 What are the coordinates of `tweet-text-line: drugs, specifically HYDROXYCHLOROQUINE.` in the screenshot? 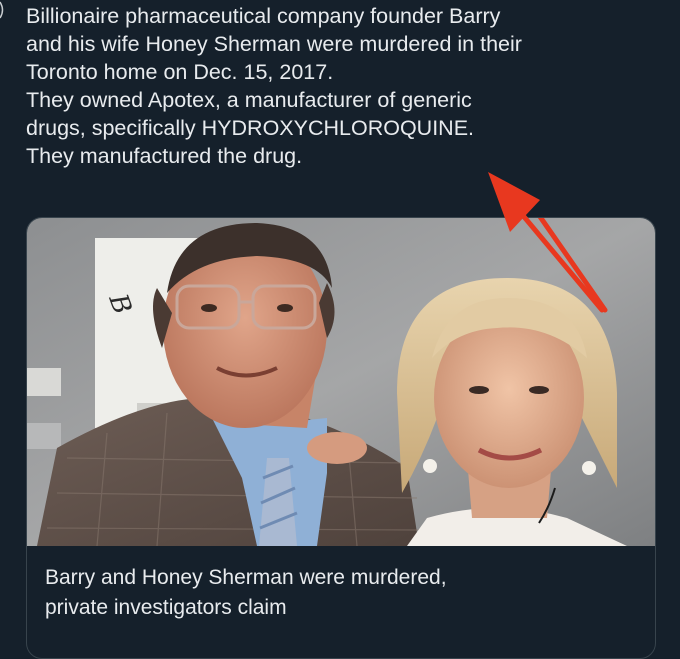 It's located at (250, 128).